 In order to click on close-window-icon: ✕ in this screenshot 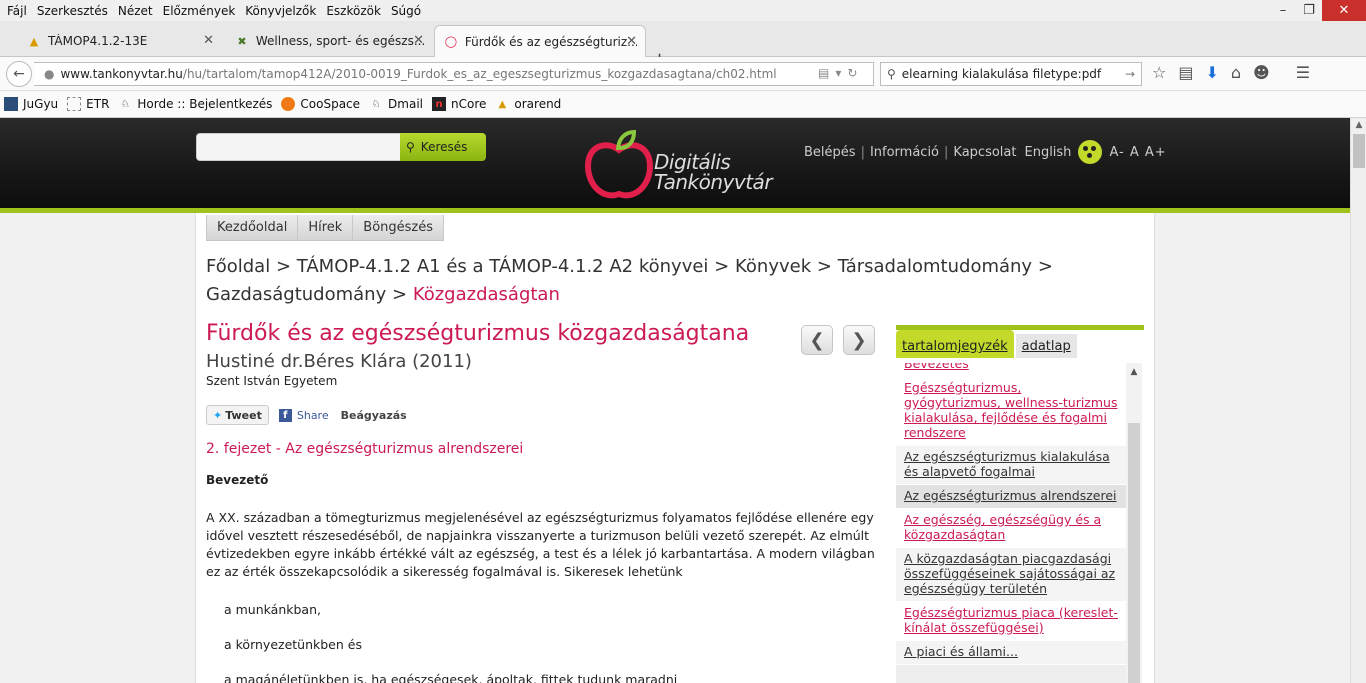, I will do `click(1344, 10)`.